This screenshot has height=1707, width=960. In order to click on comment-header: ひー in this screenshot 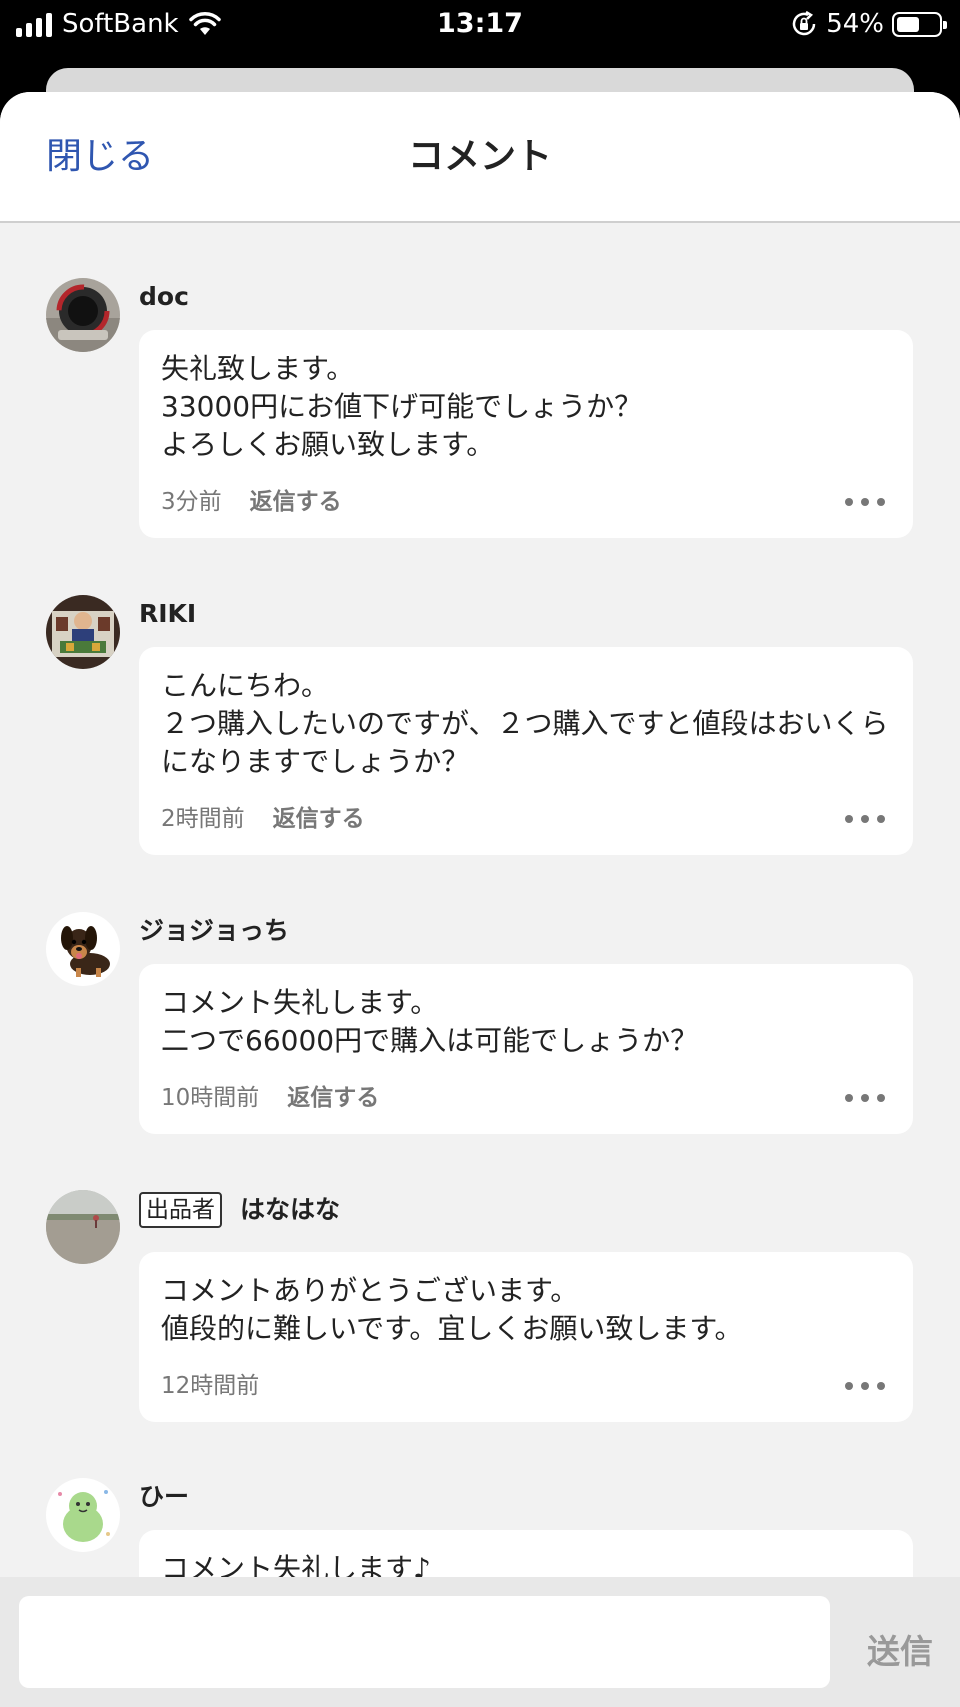, I will do `click(164, 1497)`.